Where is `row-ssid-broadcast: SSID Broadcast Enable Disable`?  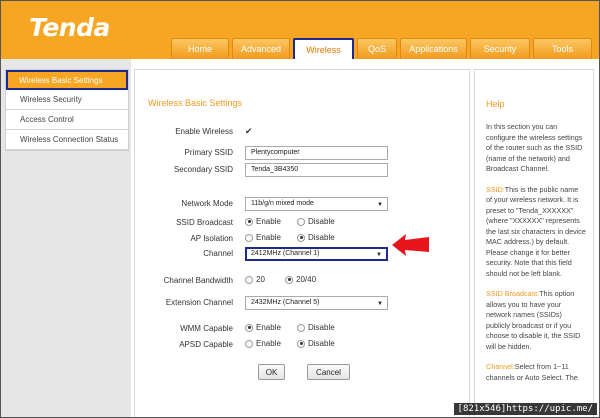
row-ssid-broadcast: SSID Broadcast Enable Disable is located at coordinates (303, 223).